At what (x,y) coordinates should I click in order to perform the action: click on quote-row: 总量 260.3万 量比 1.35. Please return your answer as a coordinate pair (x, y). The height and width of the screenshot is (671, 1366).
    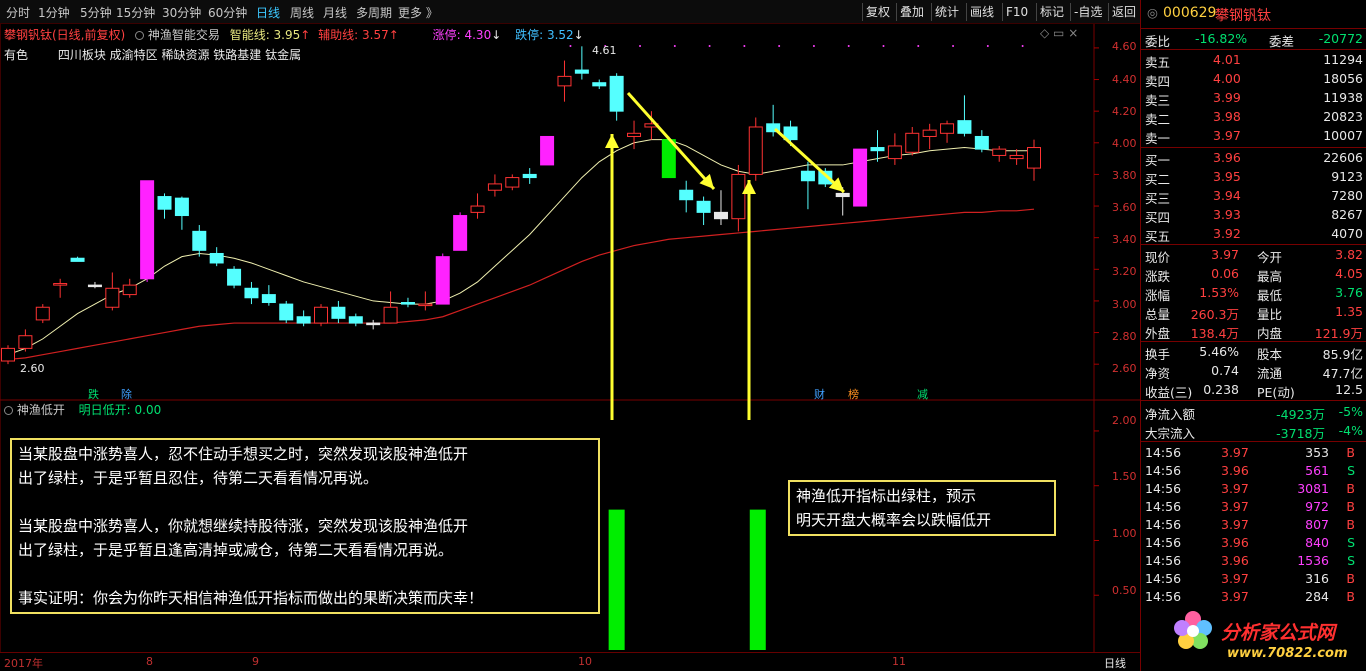
    Looking at the image, I should click on (1253, 312).